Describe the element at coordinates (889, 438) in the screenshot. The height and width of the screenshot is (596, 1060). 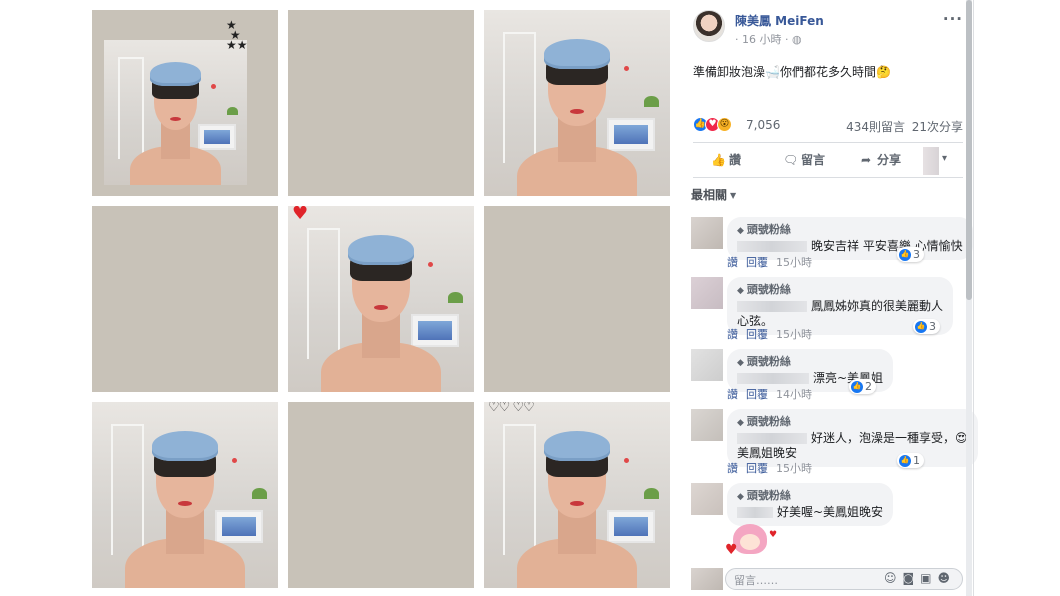
I see `comment-text: 好迷人，泡澡是一種享受，😍` at that location.